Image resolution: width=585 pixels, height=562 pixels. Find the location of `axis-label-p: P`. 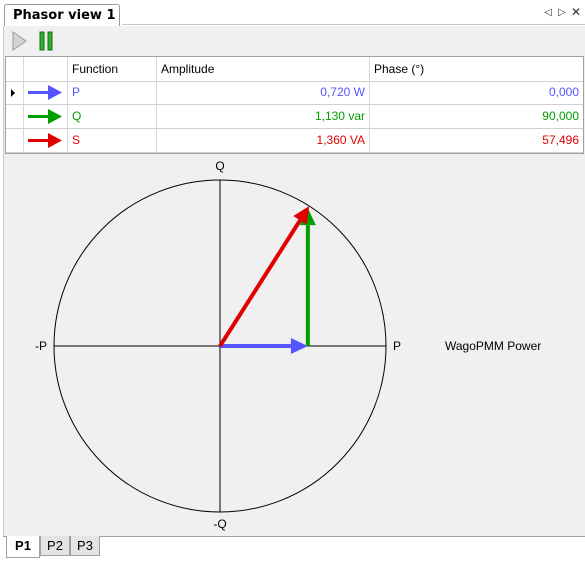

axis-label-p: P is located at coordinates (397, 346).